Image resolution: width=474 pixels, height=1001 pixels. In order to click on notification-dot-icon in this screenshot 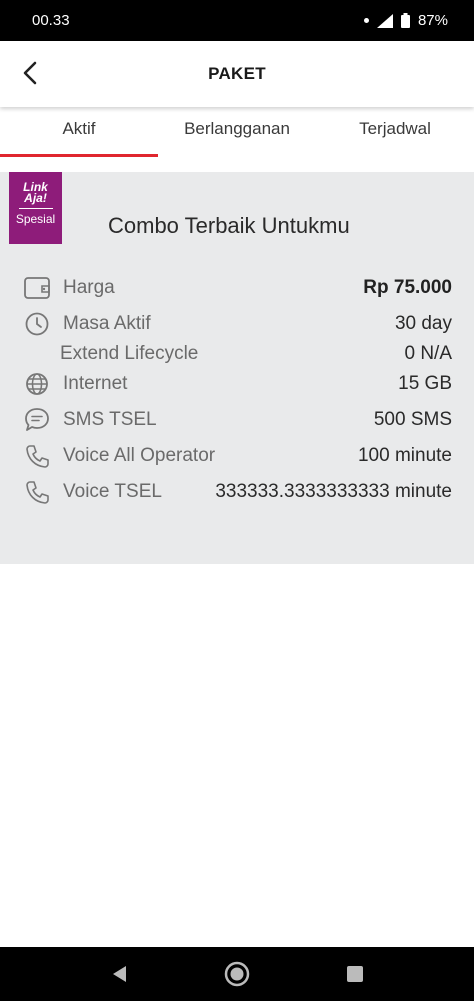, I will do `click(366, 20)`.